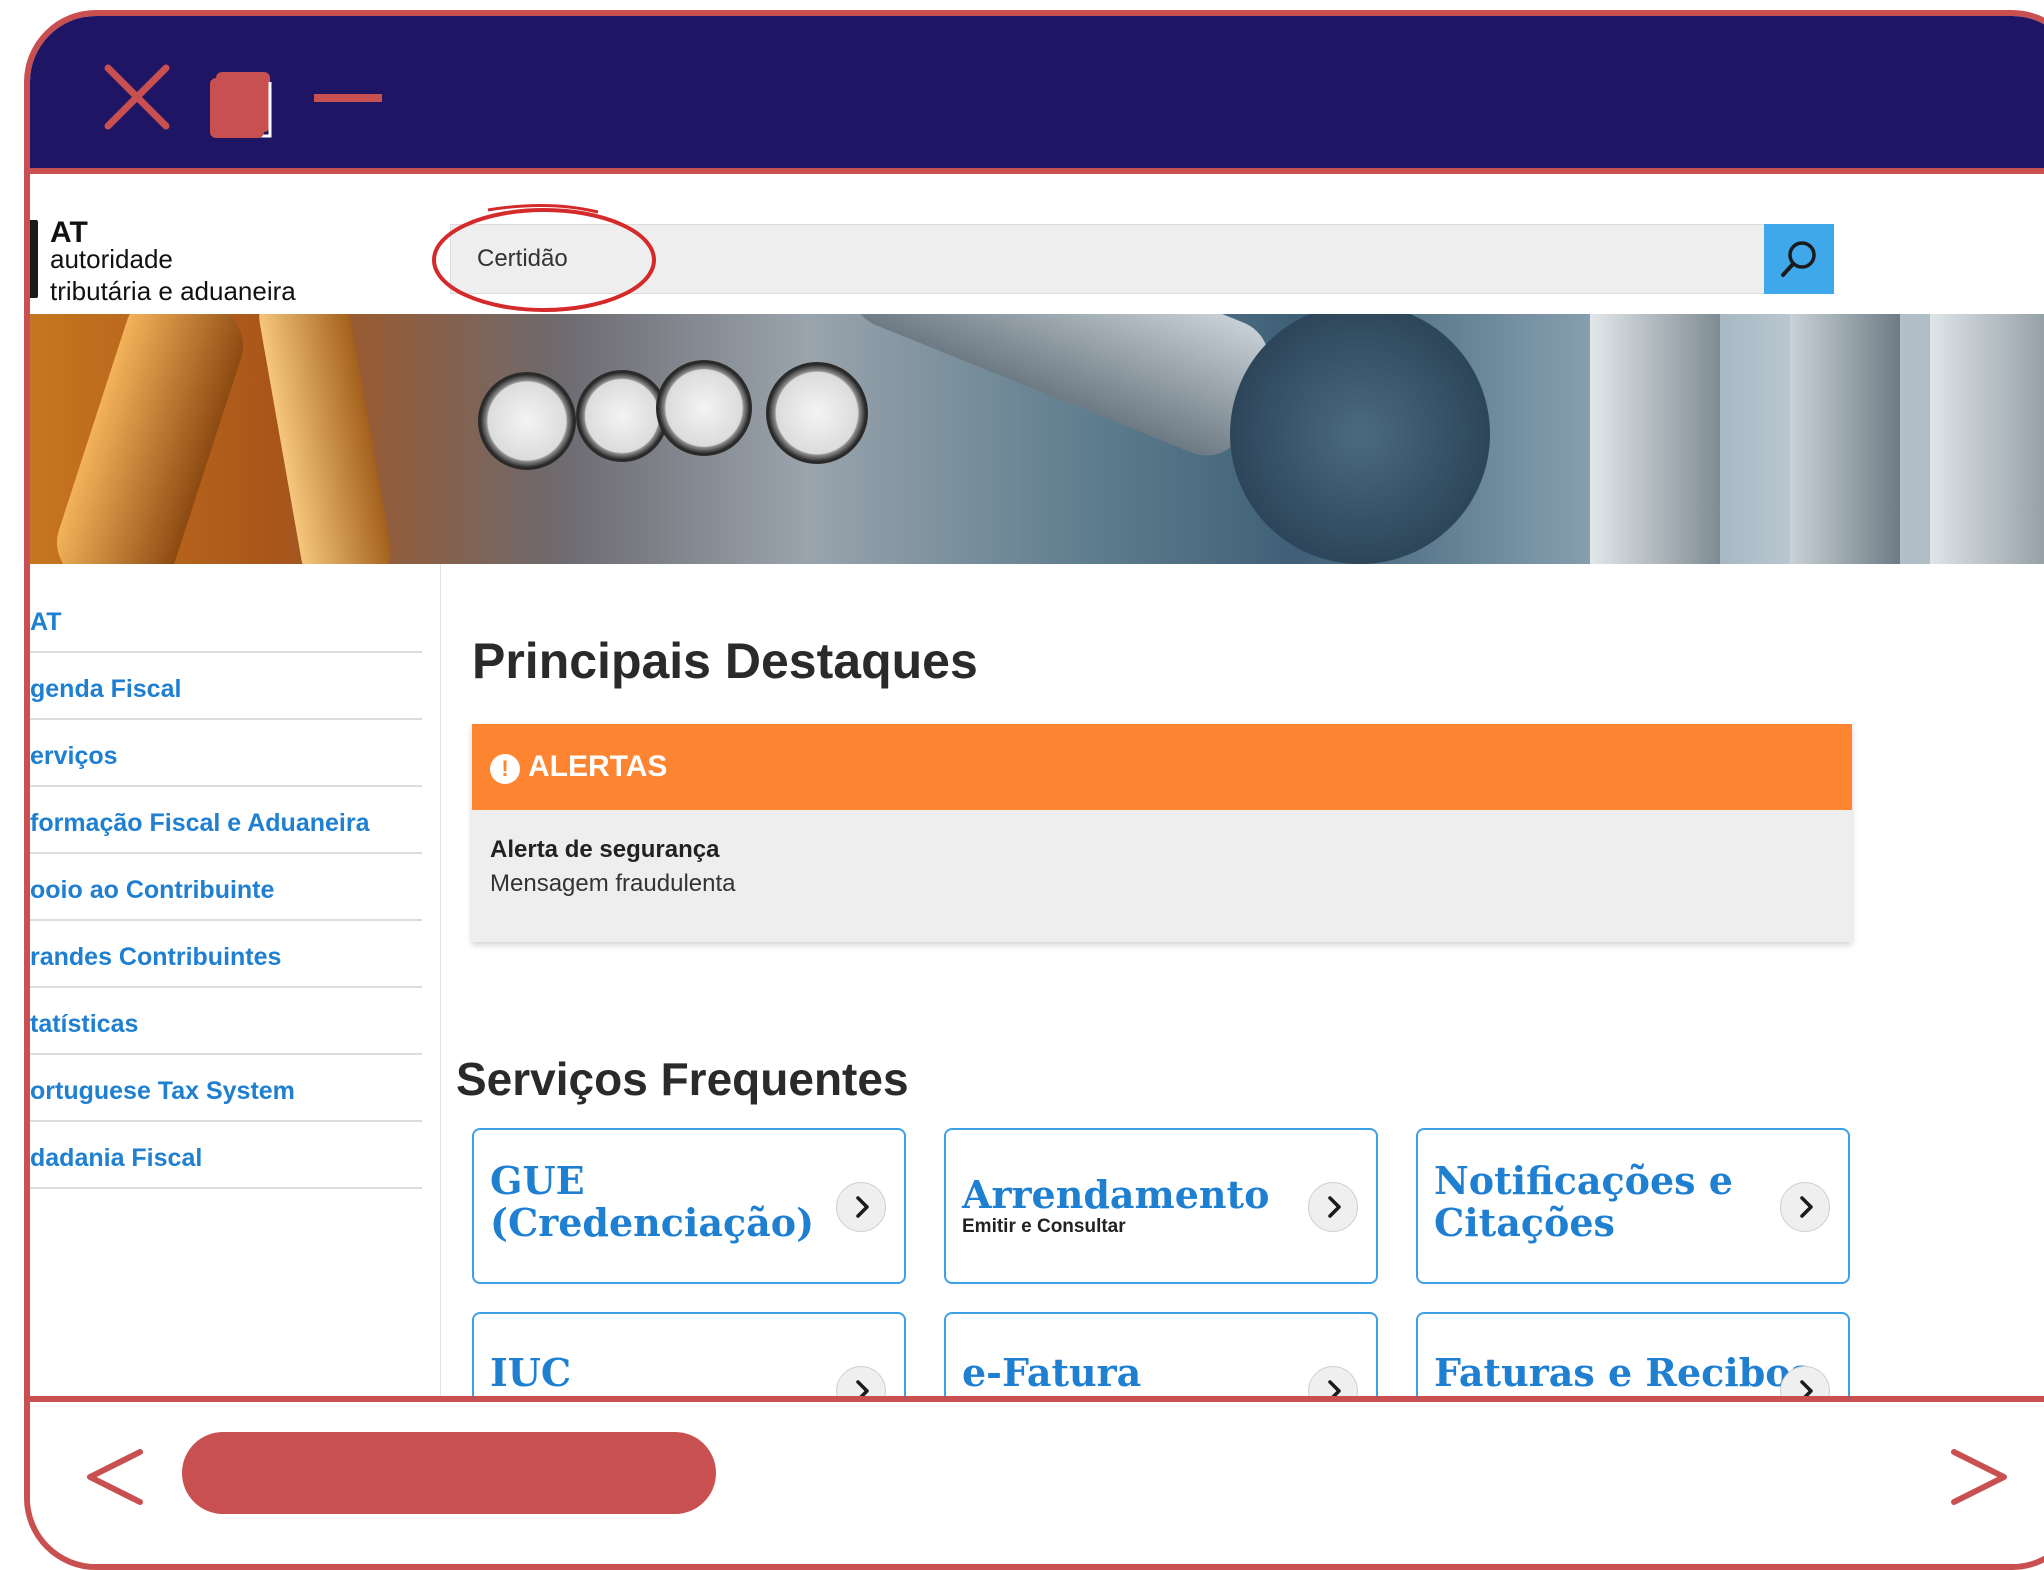 The image size is (2044, 1570). Describe the element at coordinates (1044, 1226) in the screenshot. I see `service-card-subtitle: Emitir e Consultar` at that location.